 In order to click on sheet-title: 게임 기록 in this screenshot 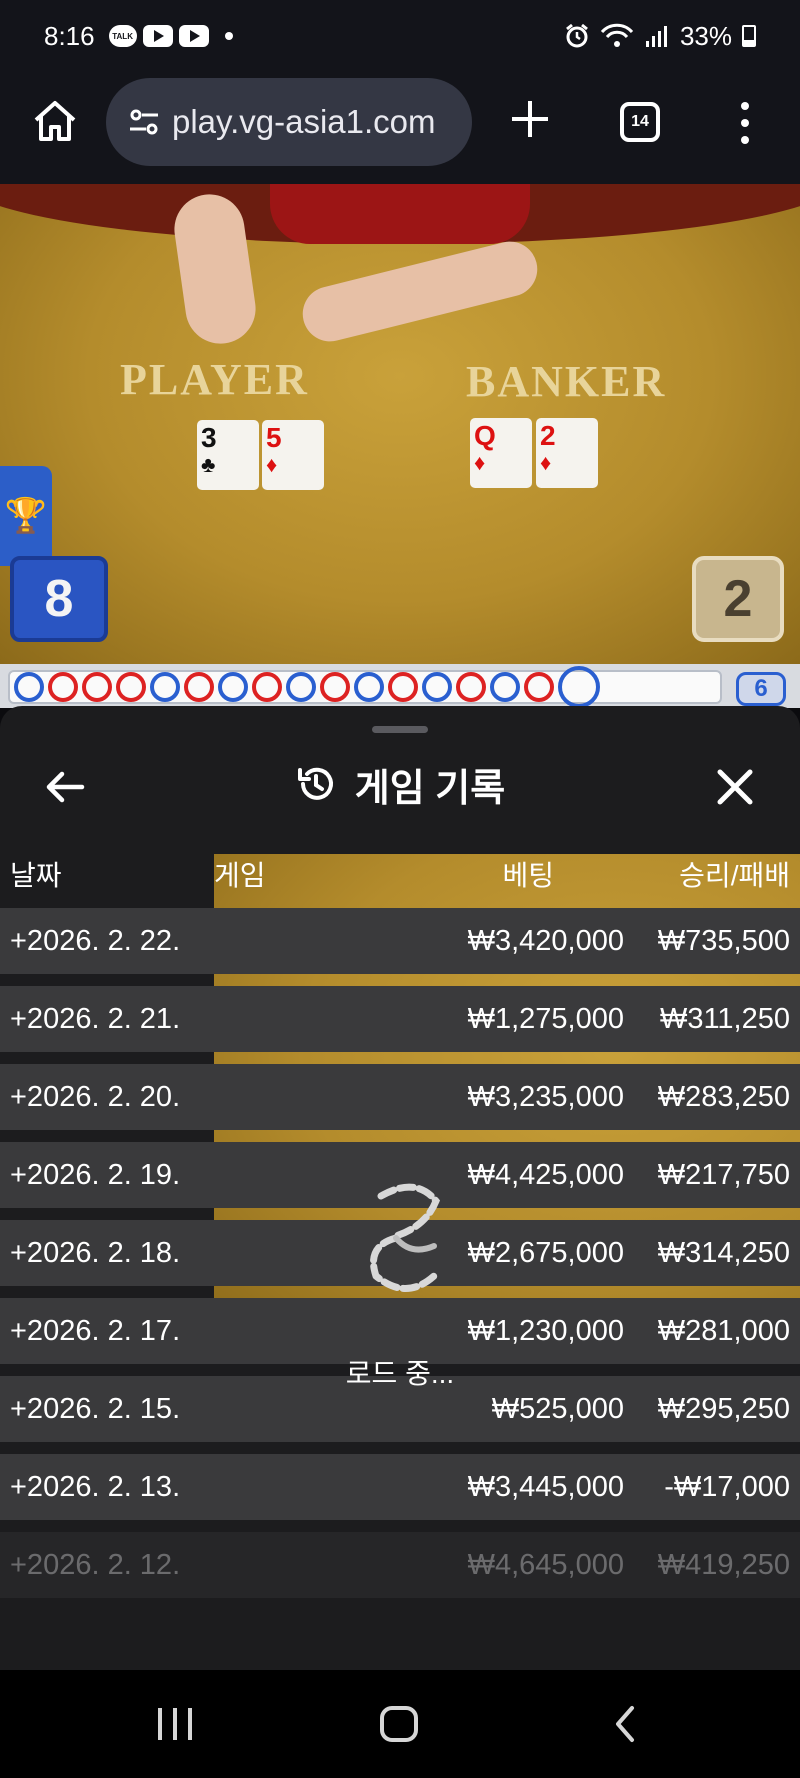, I will do `click(400, 784)`.